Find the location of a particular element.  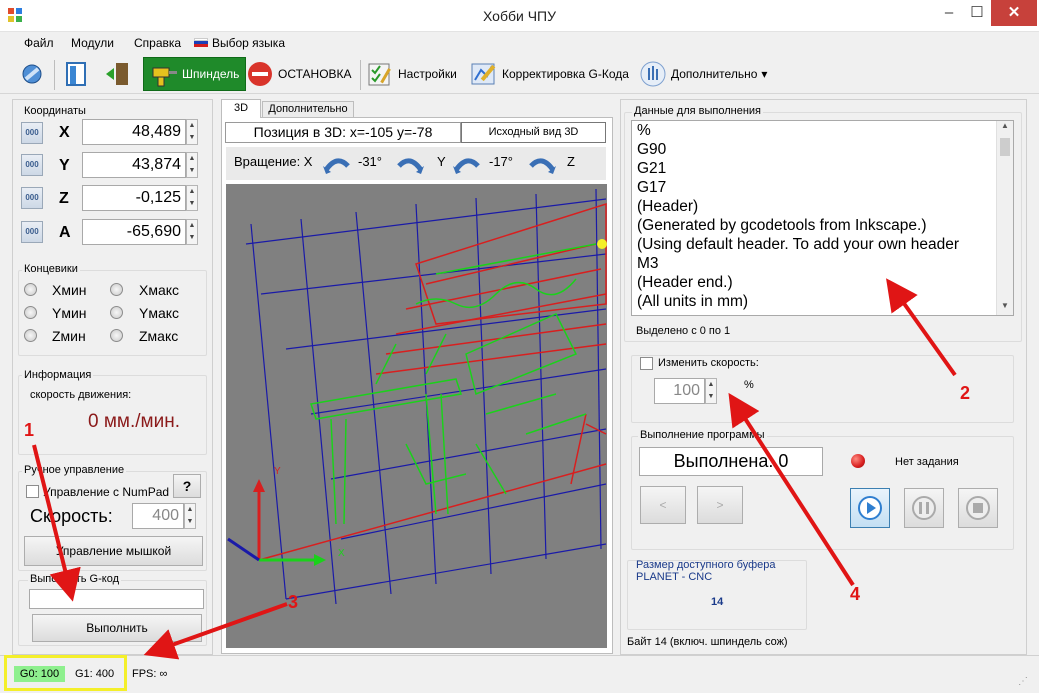

prev-button: < is located at coordinates (663, 505).